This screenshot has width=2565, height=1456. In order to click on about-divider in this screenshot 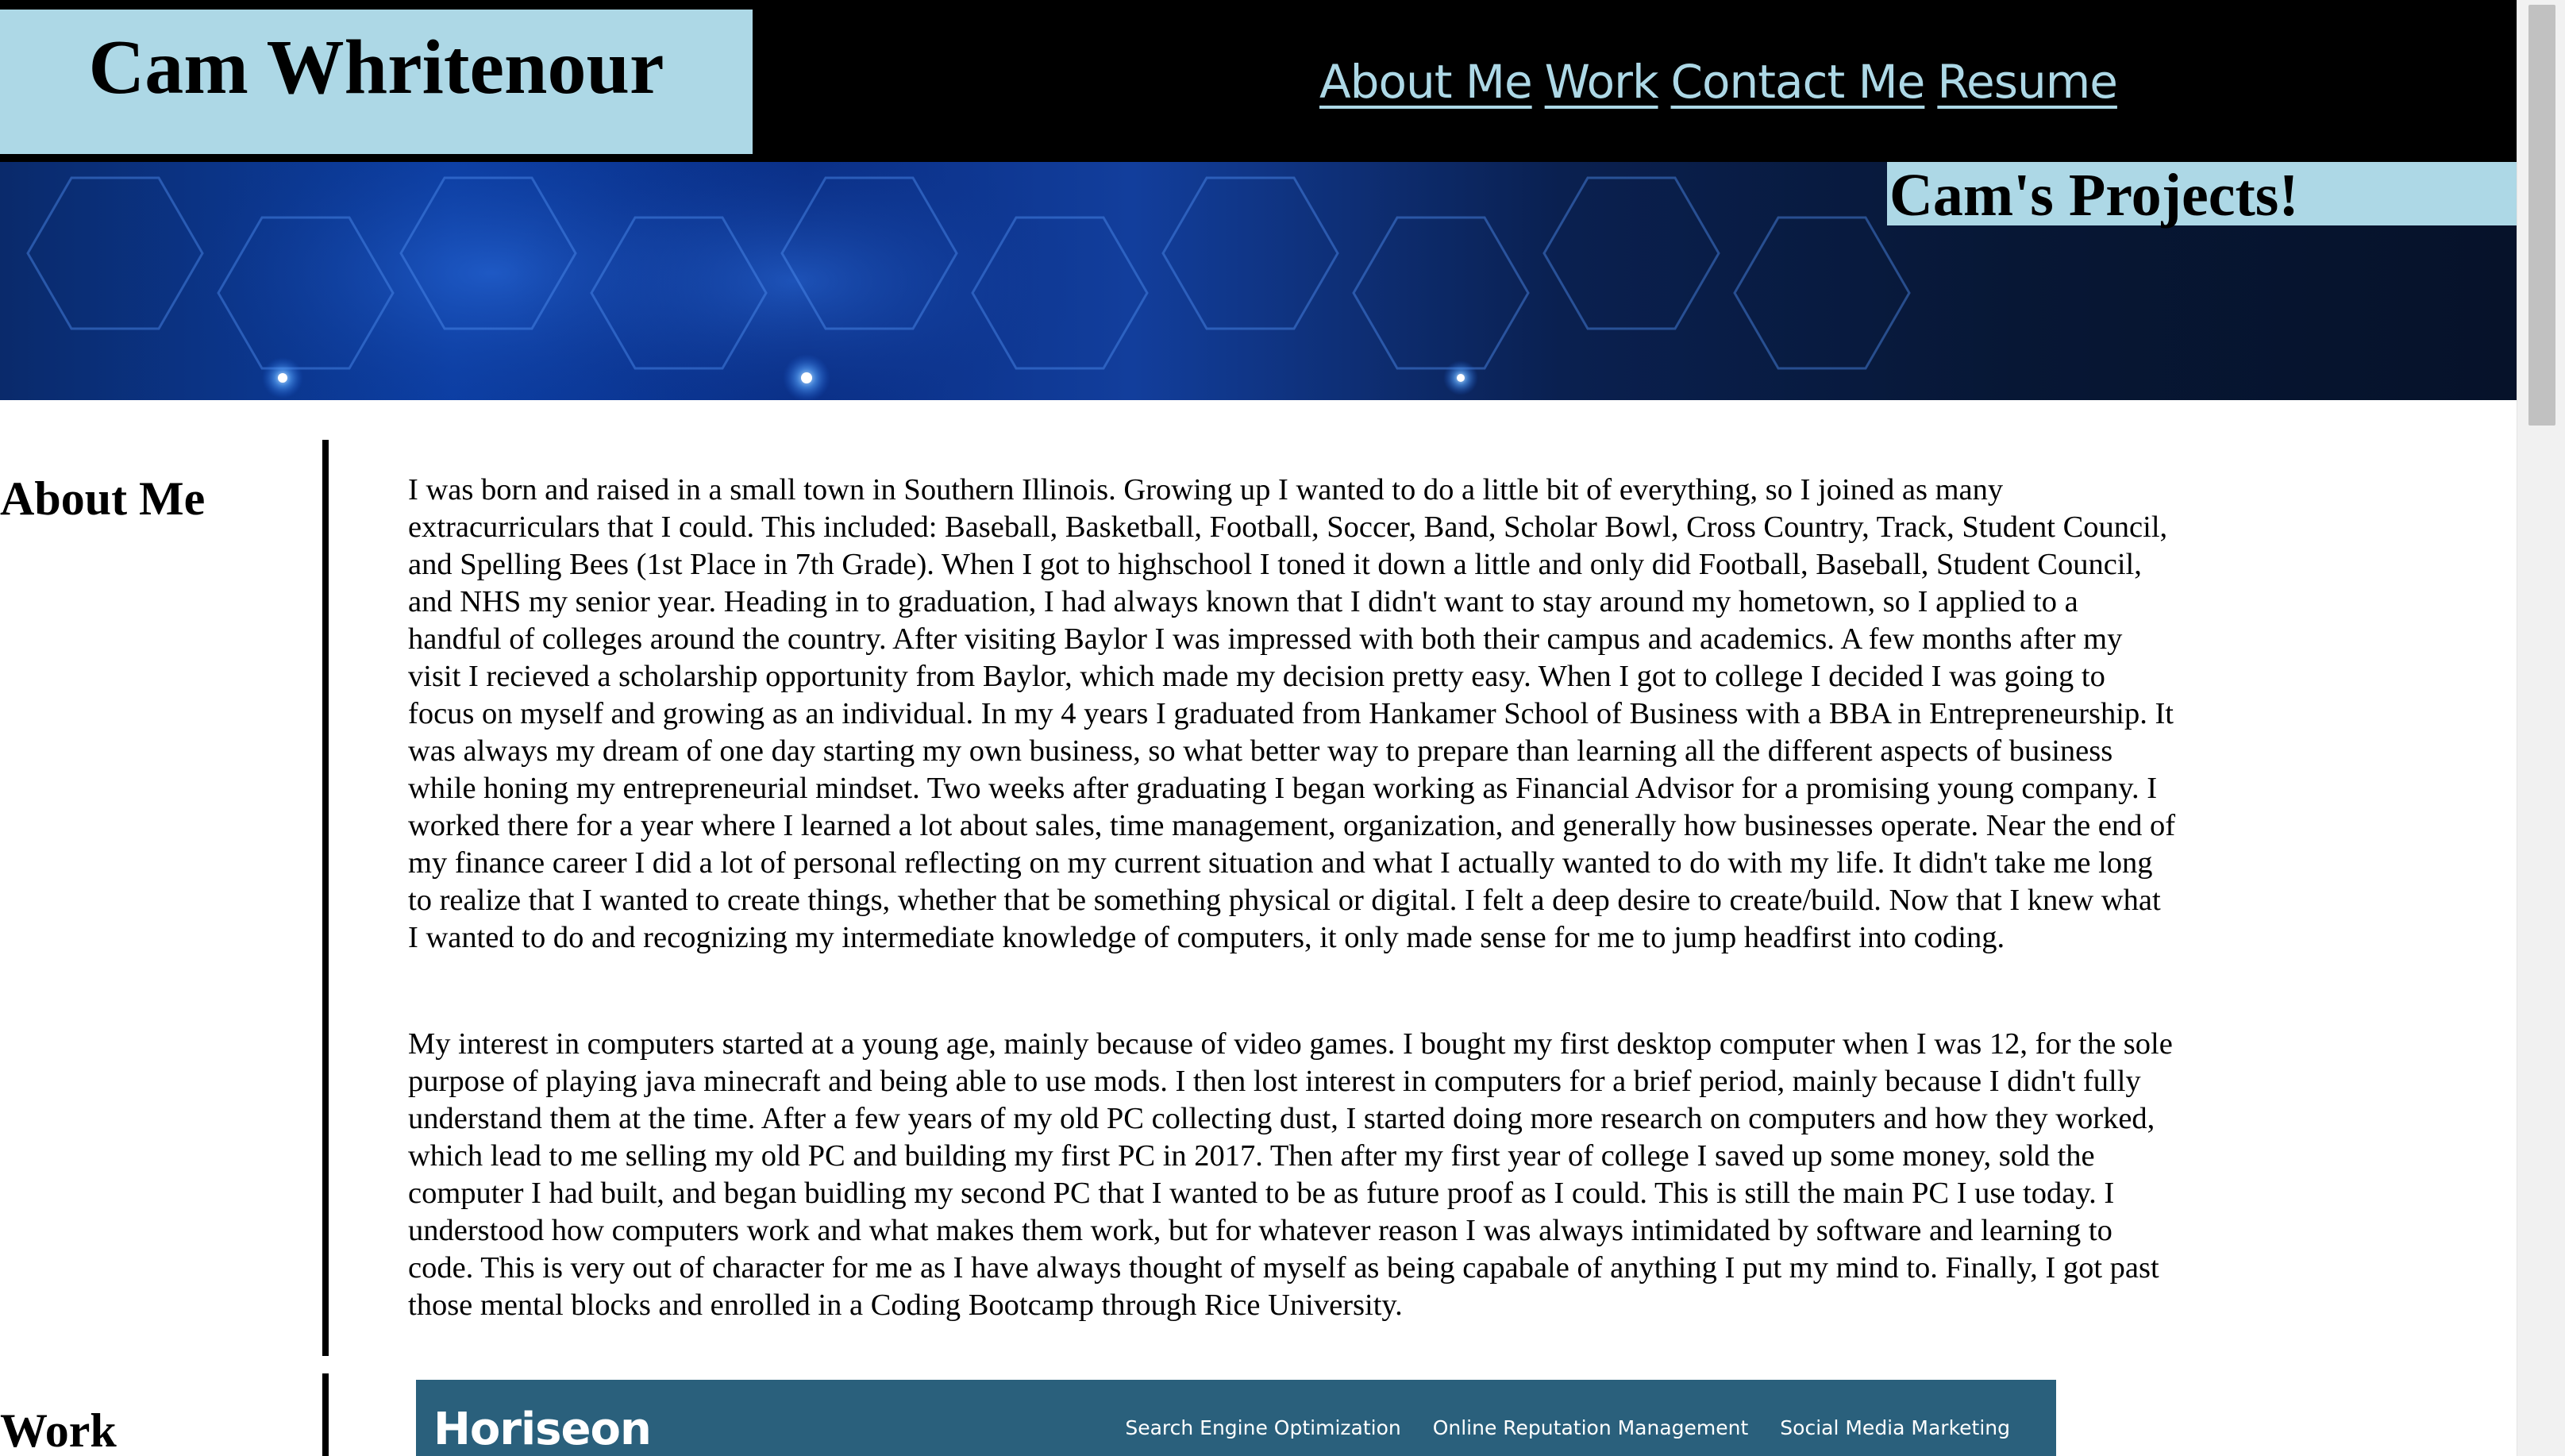, I will do `click(325, 898)`.